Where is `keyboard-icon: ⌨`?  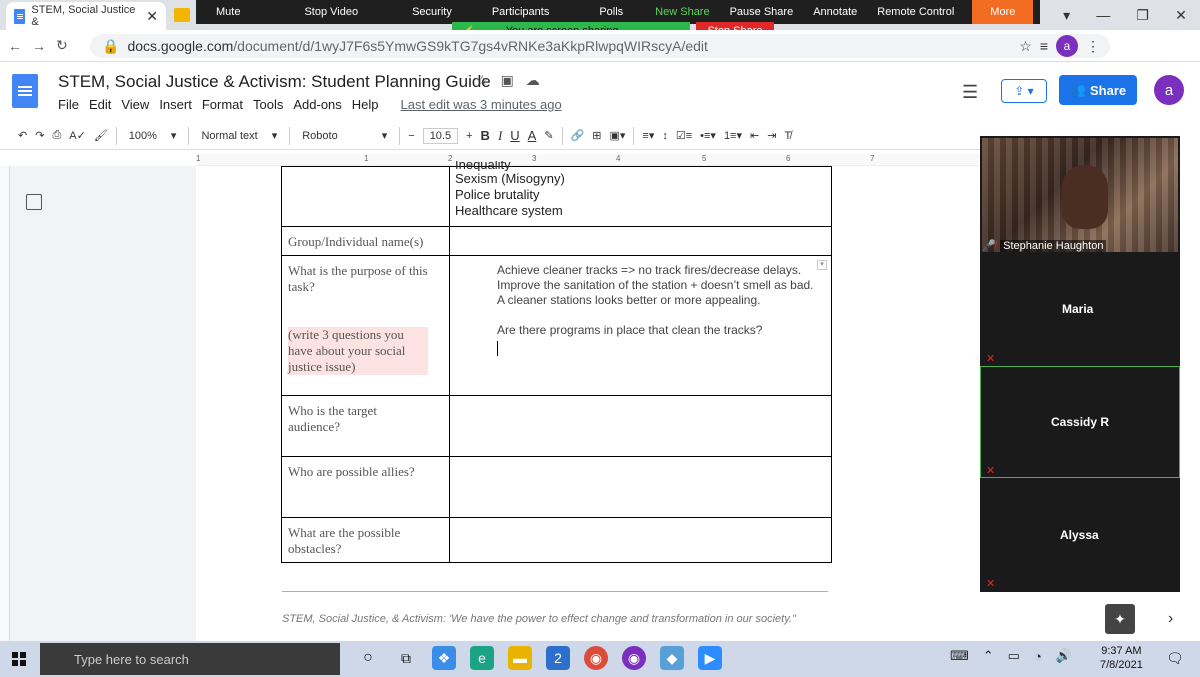 keyboard-icon: ⌨ is located at coordinates (959, 656).